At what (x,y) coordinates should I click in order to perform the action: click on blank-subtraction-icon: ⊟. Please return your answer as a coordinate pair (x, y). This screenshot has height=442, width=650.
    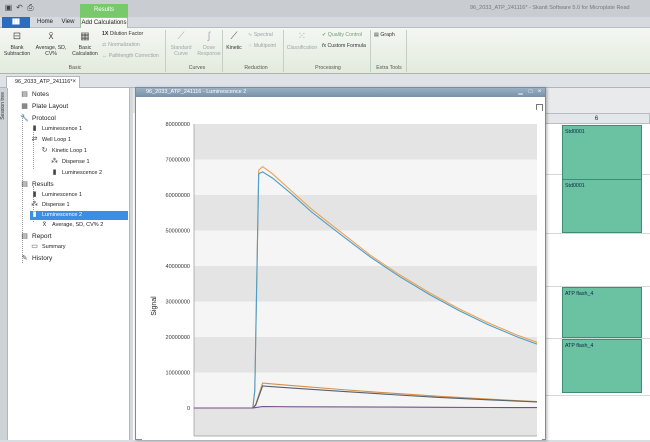
    Looking at the image, I should click on (17, 36).